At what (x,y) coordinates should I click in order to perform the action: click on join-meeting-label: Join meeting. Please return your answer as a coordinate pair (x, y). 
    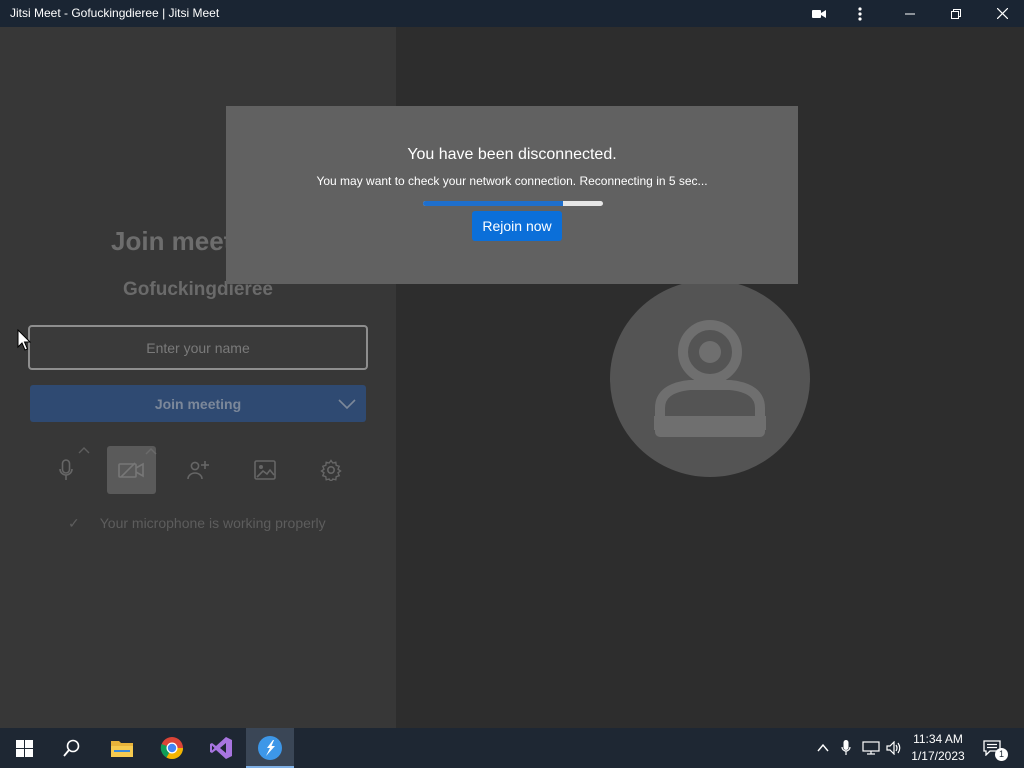
    Looking at the image, I should click on (198, 403).